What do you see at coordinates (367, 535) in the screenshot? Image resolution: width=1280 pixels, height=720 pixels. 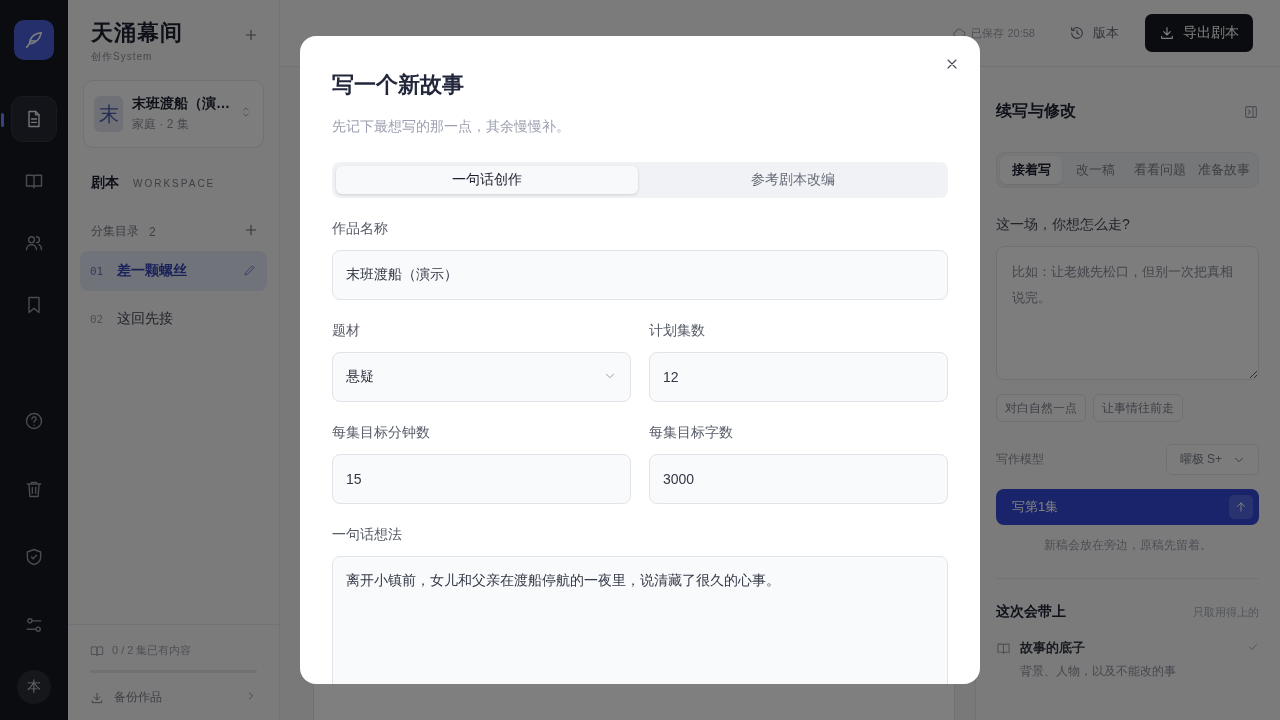 I see `field-label: 一句话想法` at bounding box center [367, 535].